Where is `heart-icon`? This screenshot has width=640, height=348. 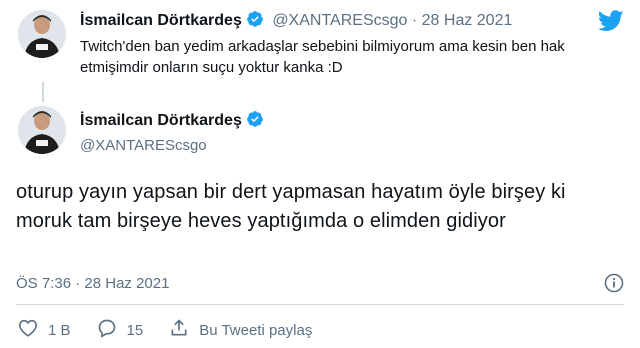
heart-icon is located at coordinates (33, 330).